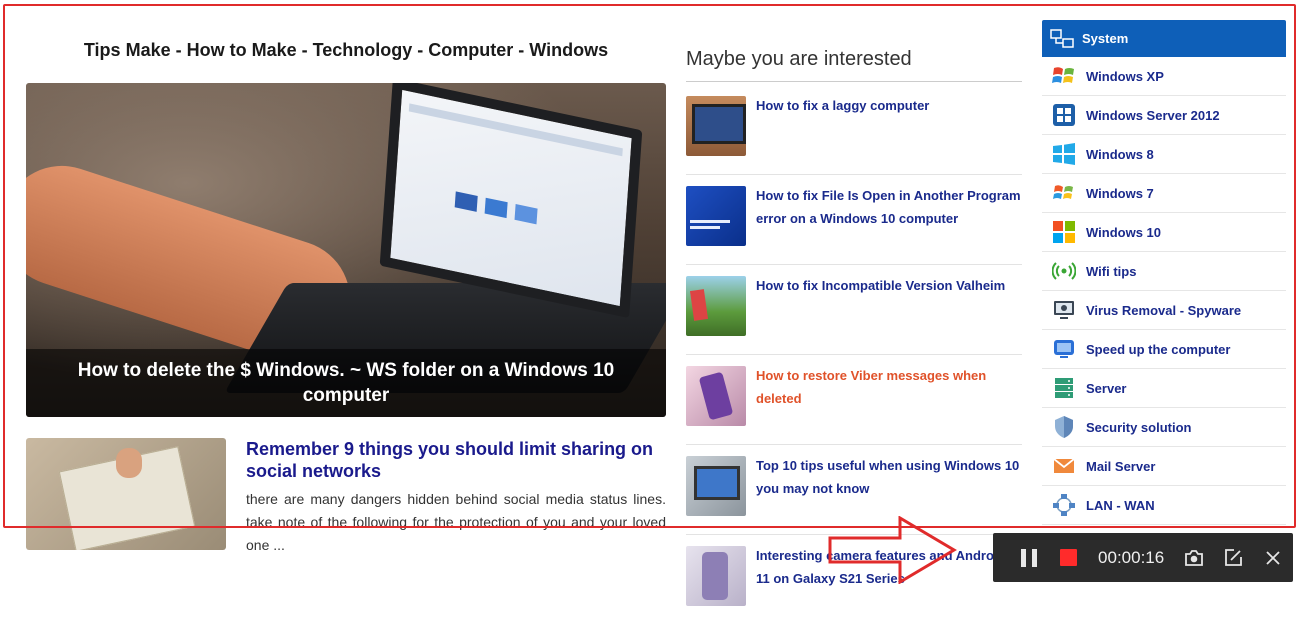  I want to click on windows-server-icon, so click(1064, 115).